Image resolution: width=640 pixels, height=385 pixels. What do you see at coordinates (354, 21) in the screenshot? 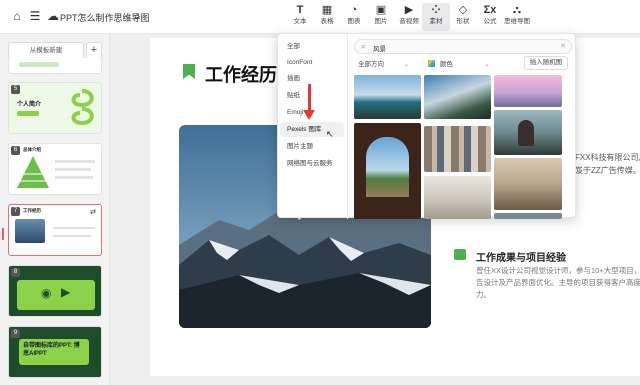
I see `tool-chart-label: 图表` at bounding box center [354, 21].